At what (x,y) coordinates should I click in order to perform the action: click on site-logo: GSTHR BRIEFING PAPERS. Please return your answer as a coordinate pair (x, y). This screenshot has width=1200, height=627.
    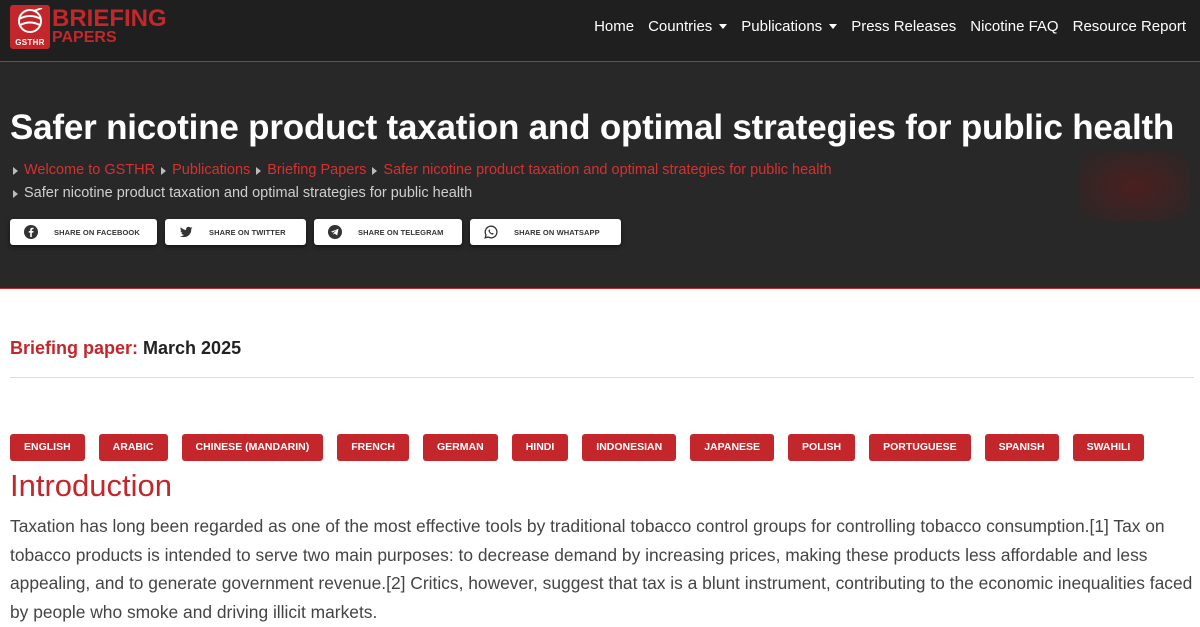
    Looking at the image, I should click on (91, 27).